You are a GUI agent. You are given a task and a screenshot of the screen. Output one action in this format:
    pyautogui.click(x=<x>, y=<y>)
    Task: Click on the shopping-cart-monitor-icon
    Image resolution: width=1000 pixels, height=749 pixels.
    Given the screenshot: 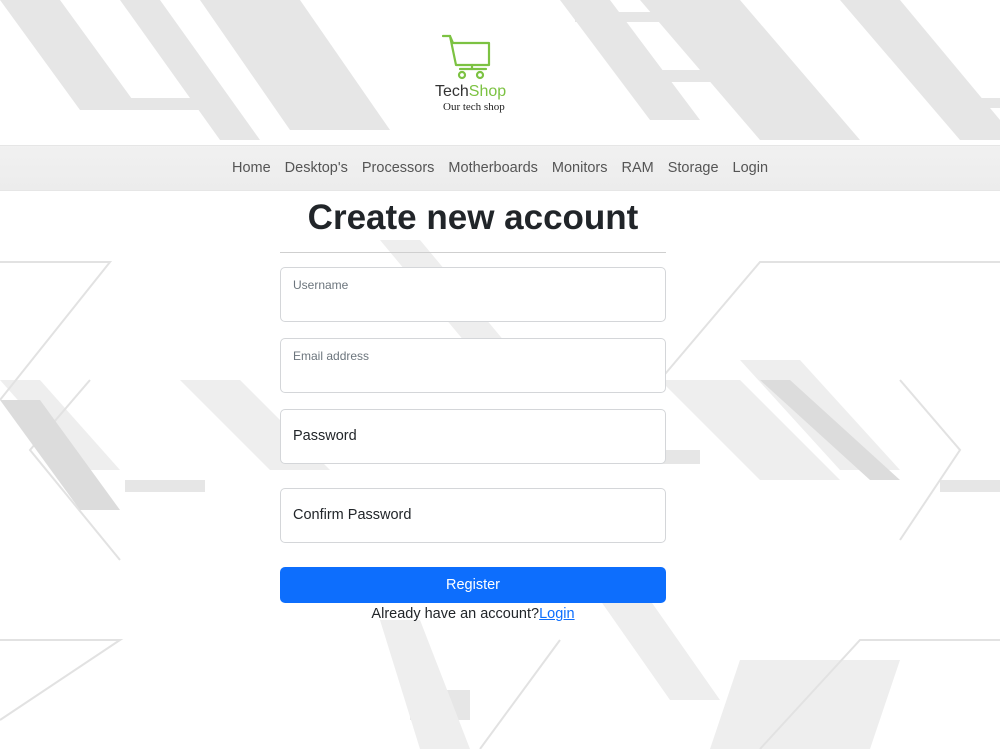 What is the action you would take?
    pyautogui.click(x=466, y=57)
    